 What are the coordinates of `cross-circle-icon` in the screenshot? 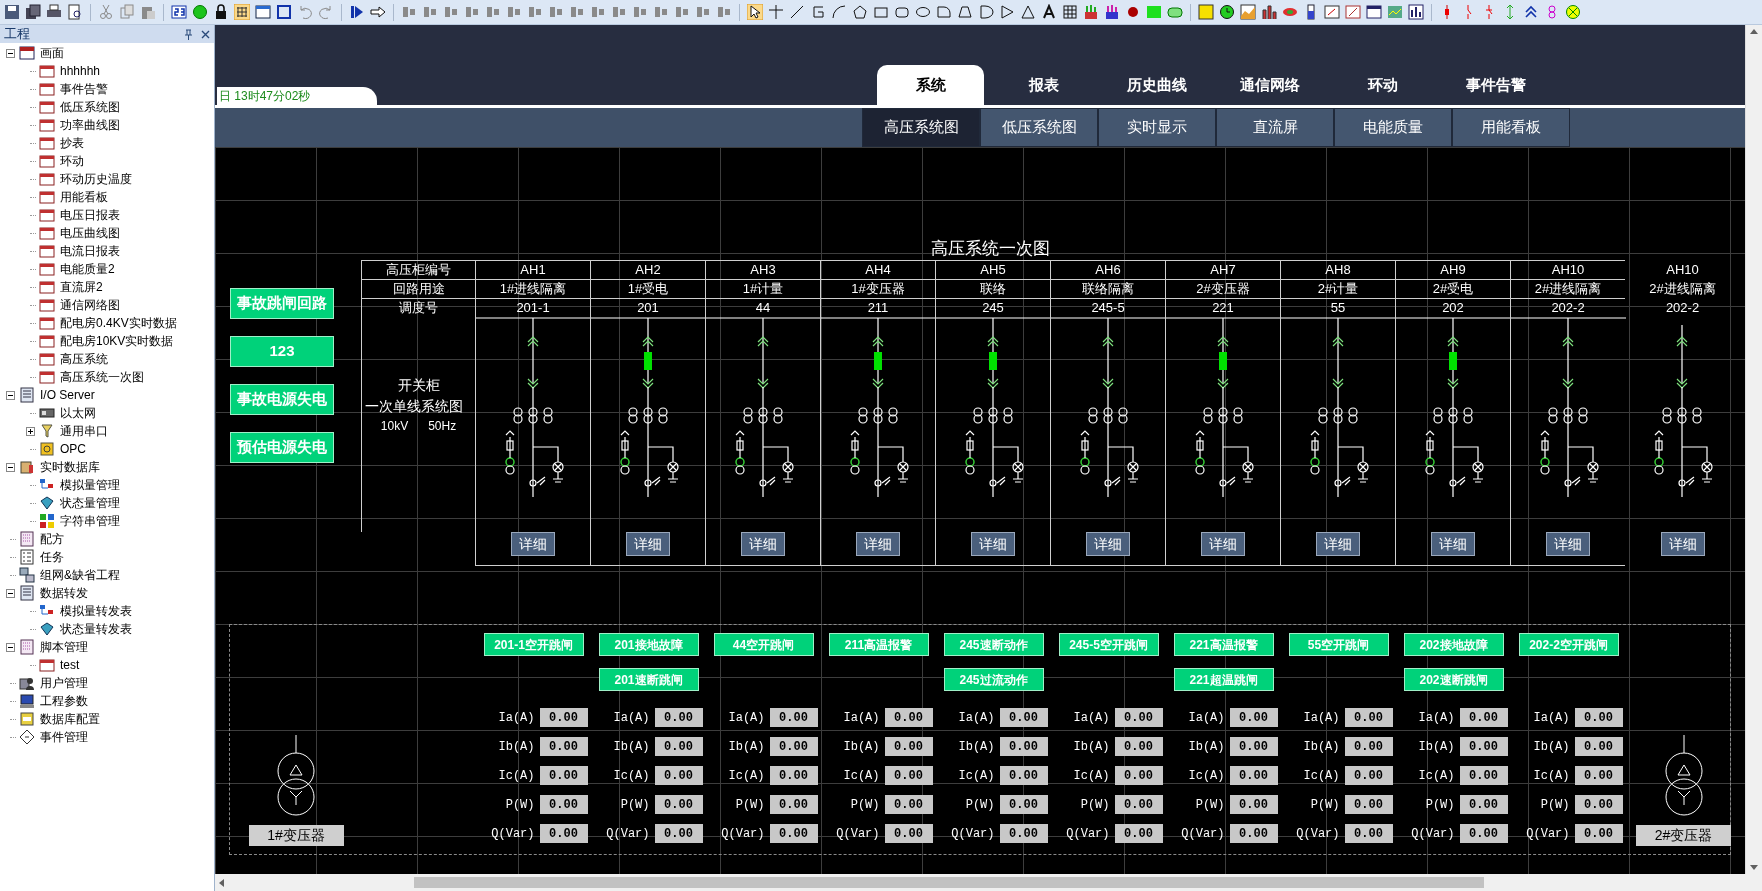 It's located at (1573, 12).